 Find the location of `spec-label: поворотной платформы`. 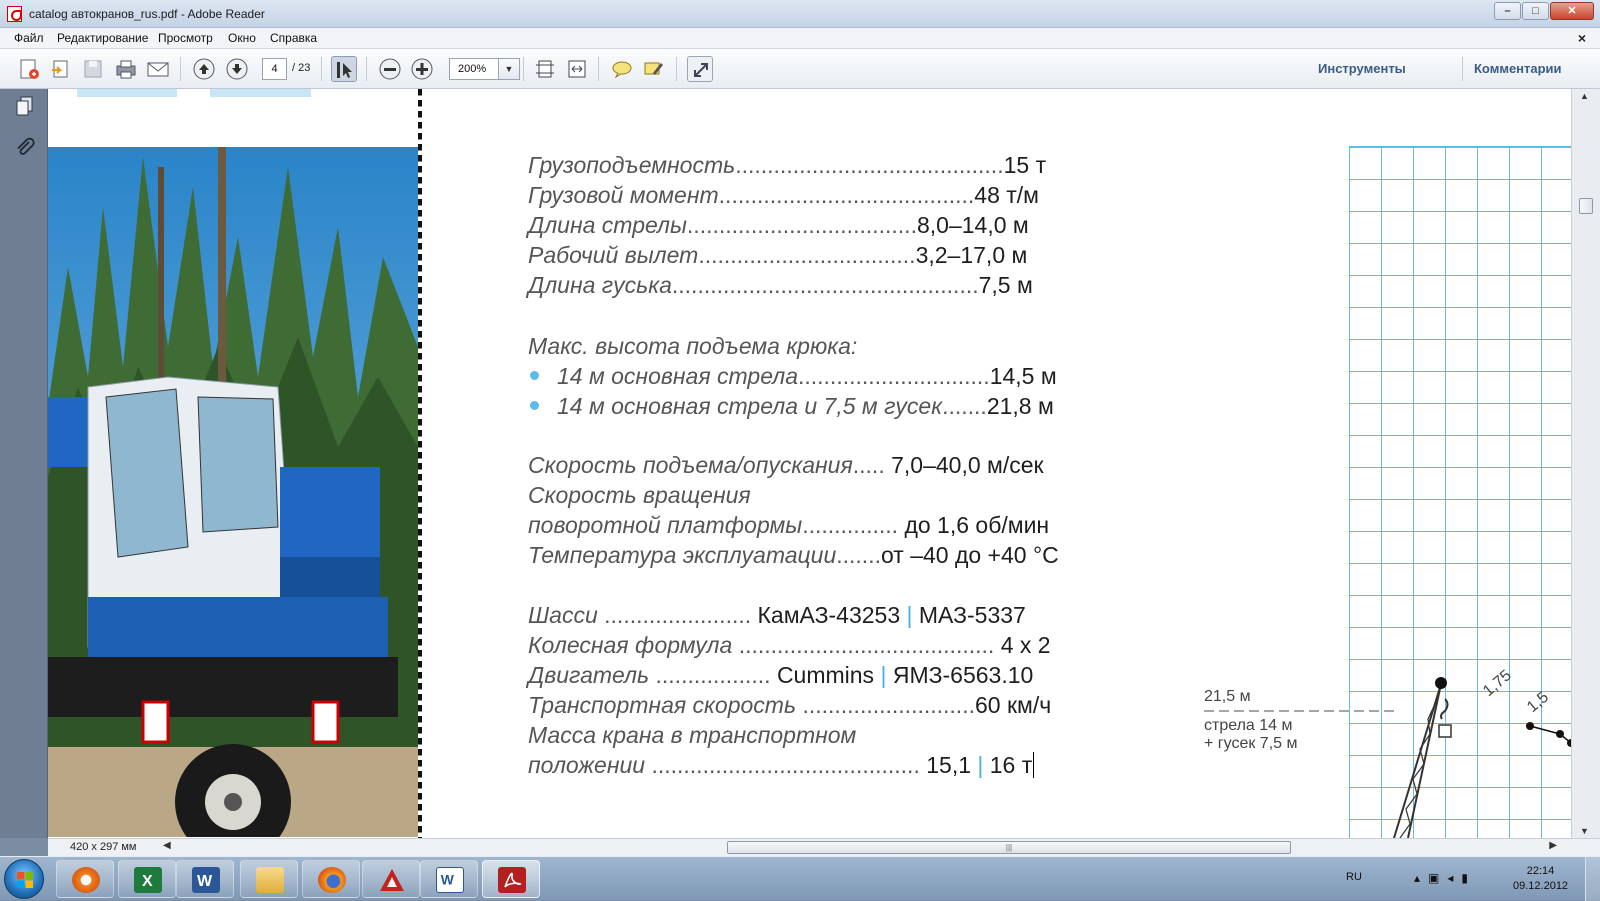

spec-label: поворотной платформы is located at coordinates (665, 525).